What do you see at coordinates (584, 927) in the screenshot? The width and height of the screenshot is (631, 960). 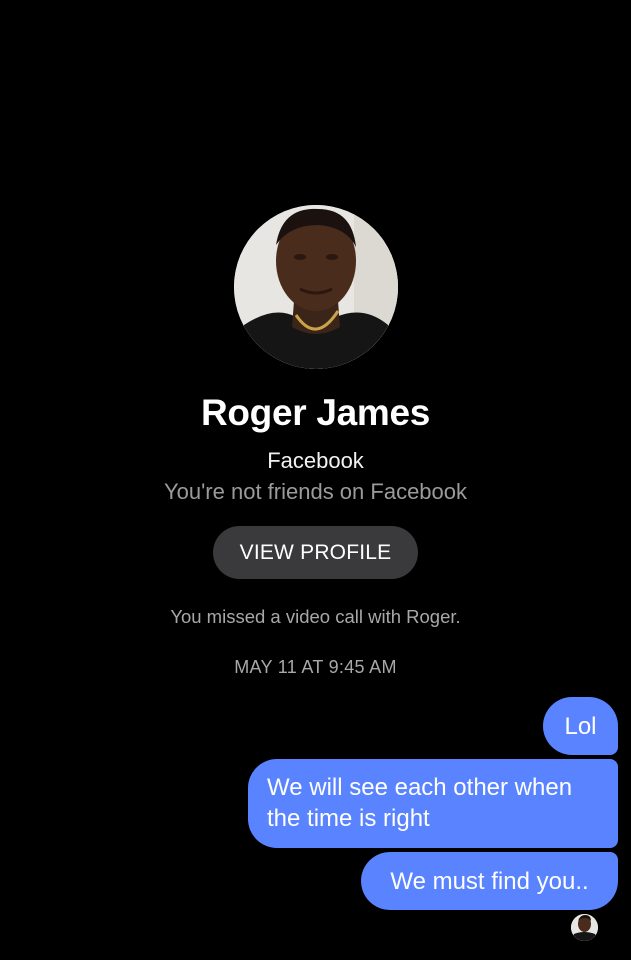 I see `seen-receipt-avatar-icon` at bounding box center [584, 927].